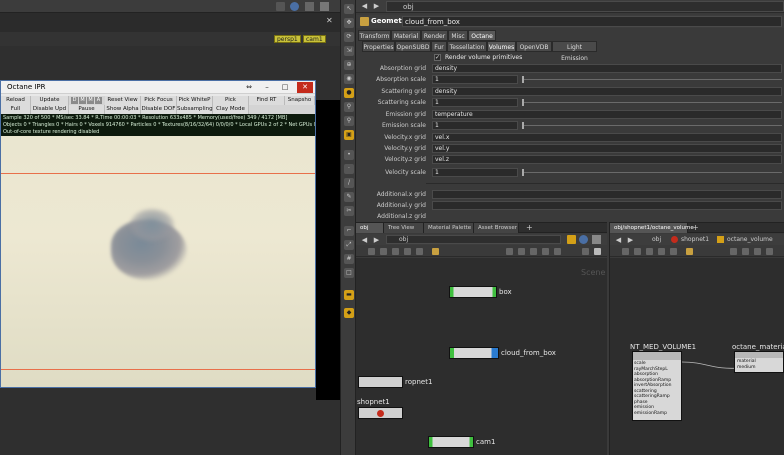 This screenshot has height=455, width=784. What do you see at coordinates (349, 183) in the screenshot?
I see `brush-icon: /` at bounding box center [349, 183].